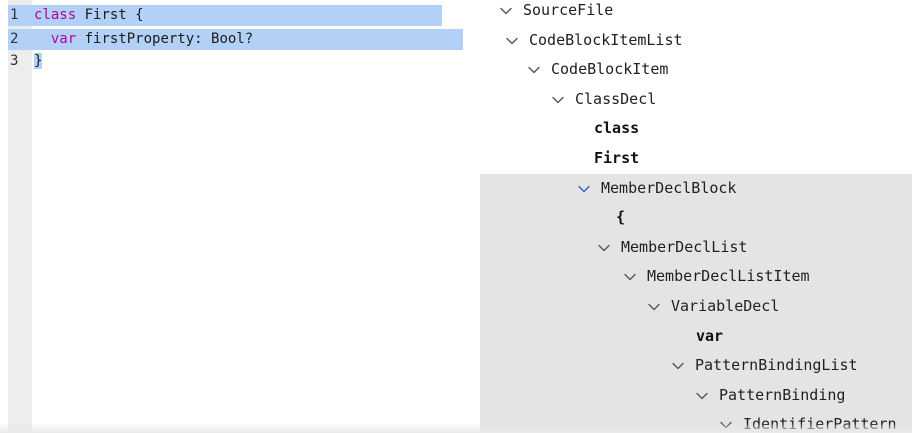 This screenshot has width=912, height=433. Describe the element at coordinates (606, 39) in the screenshot. I see `tree-node-label: CodeBlockItemList` at that location.